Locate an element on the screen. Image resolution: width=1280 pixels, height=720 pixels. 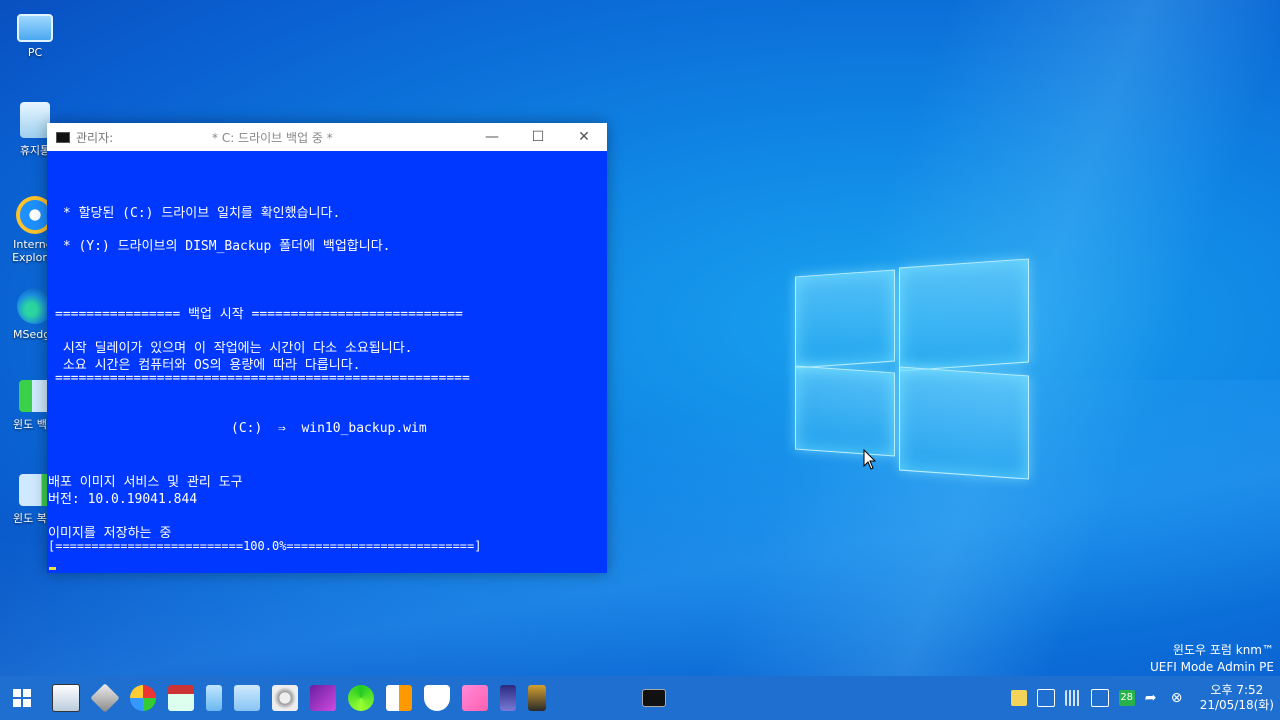
registry-icon is located at coordinates (399, 698).